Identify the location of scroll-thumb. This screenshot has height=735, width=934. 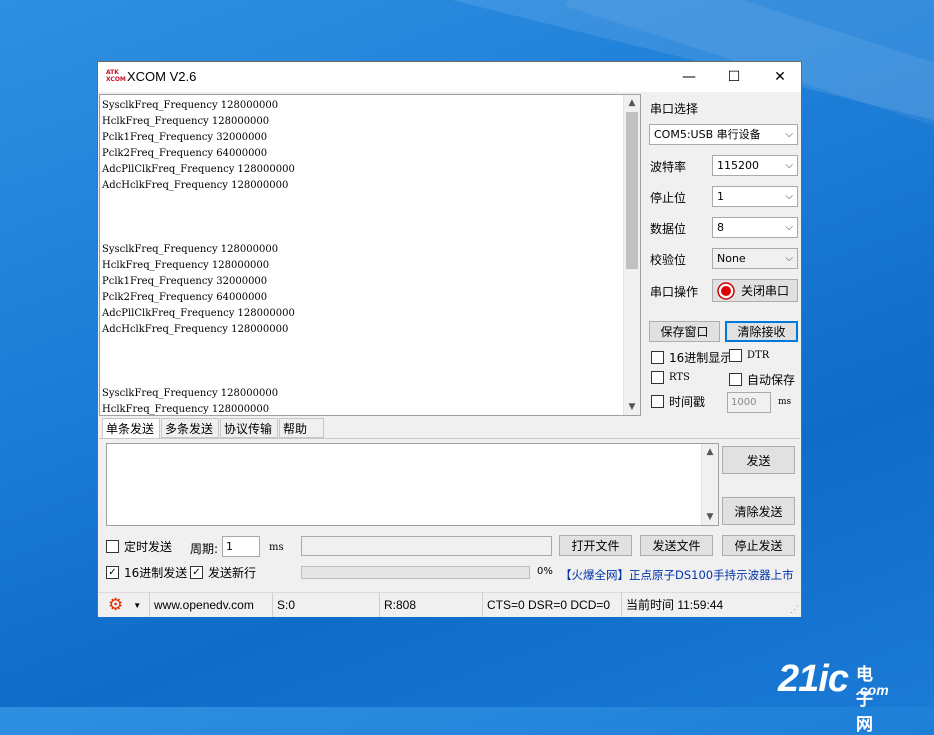
(632, 190).